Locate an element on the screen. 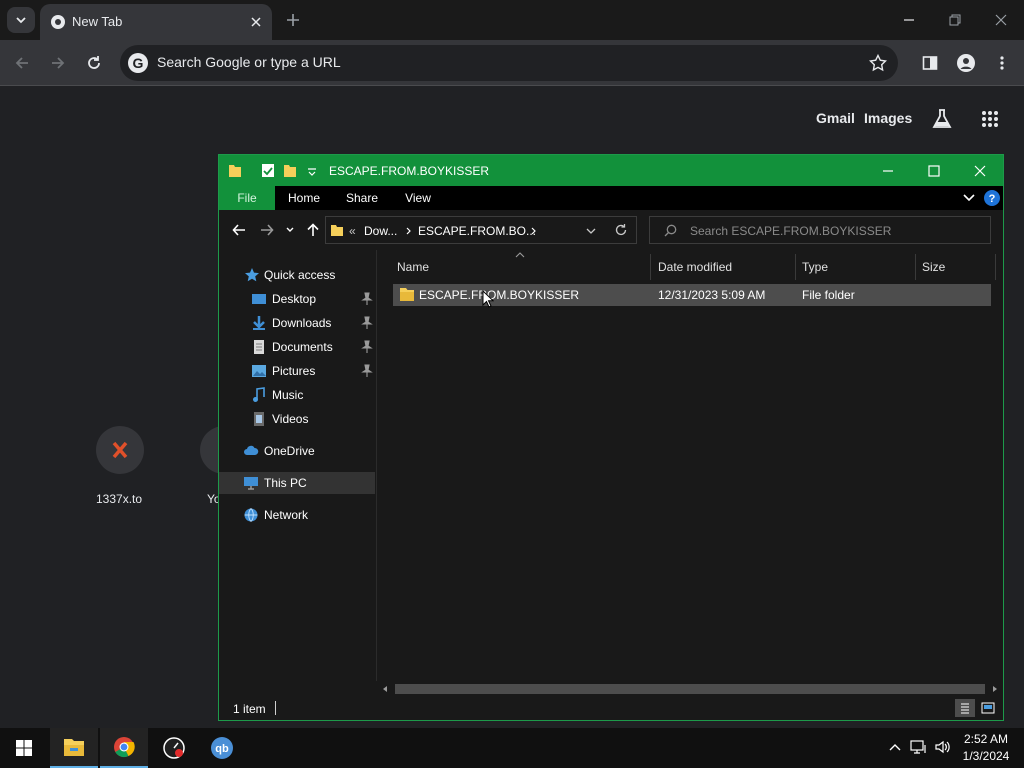 The image size is (1024, 768). details-view-button is located at coordinates (965, 708).